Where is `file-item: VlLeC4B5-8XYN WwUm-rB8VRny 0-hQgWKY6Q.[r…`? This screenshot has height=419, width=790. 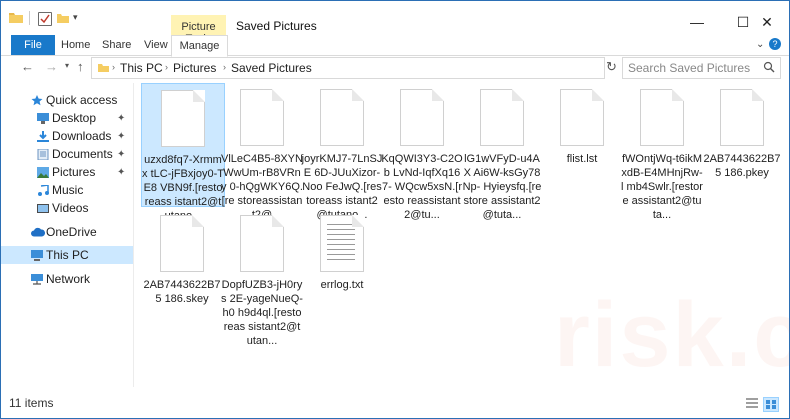 file-item: VlLeC4B5-8XYN WwUm-rB8VRny 0-hQgWKY6Q.[r… is located at coordinates (262, 152).